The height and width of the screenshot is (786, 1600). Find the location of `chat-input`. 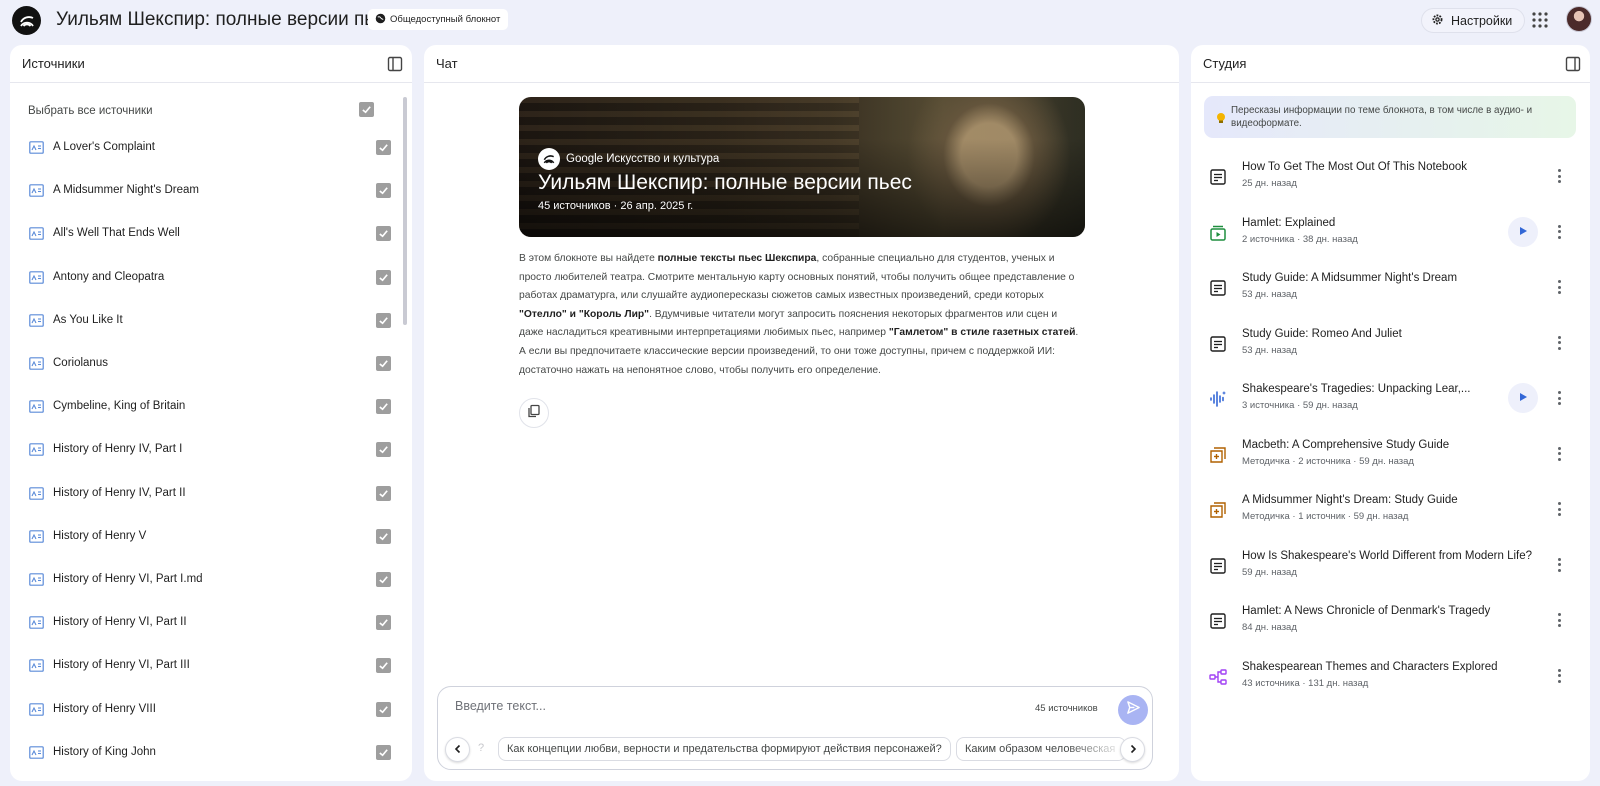

chat-input is located at coordinates (735, 706).